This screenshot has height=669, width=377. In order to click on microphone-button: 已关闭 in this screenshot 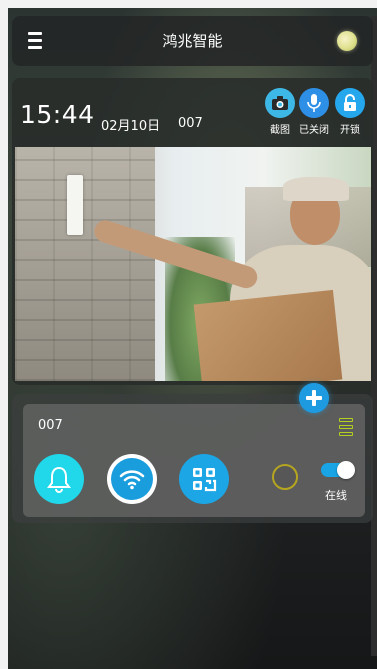, I will do `click(314, 112)`.